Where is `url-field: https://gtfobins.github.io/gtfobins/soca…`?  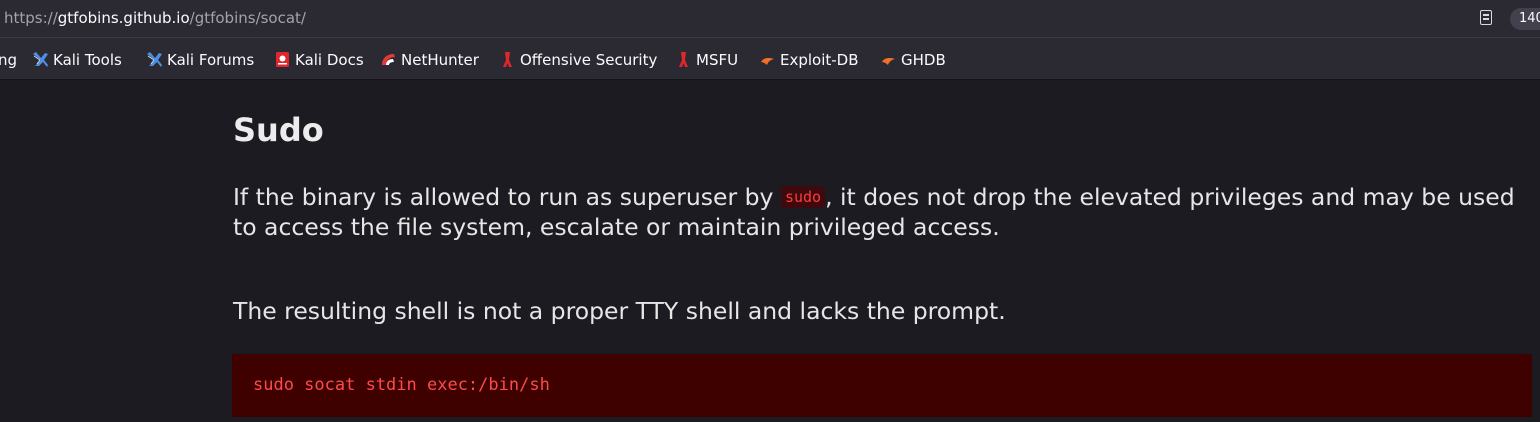 url-field: https://gtfobins.github.io/gtfobins/soca… is located at coordinates (155, 18).